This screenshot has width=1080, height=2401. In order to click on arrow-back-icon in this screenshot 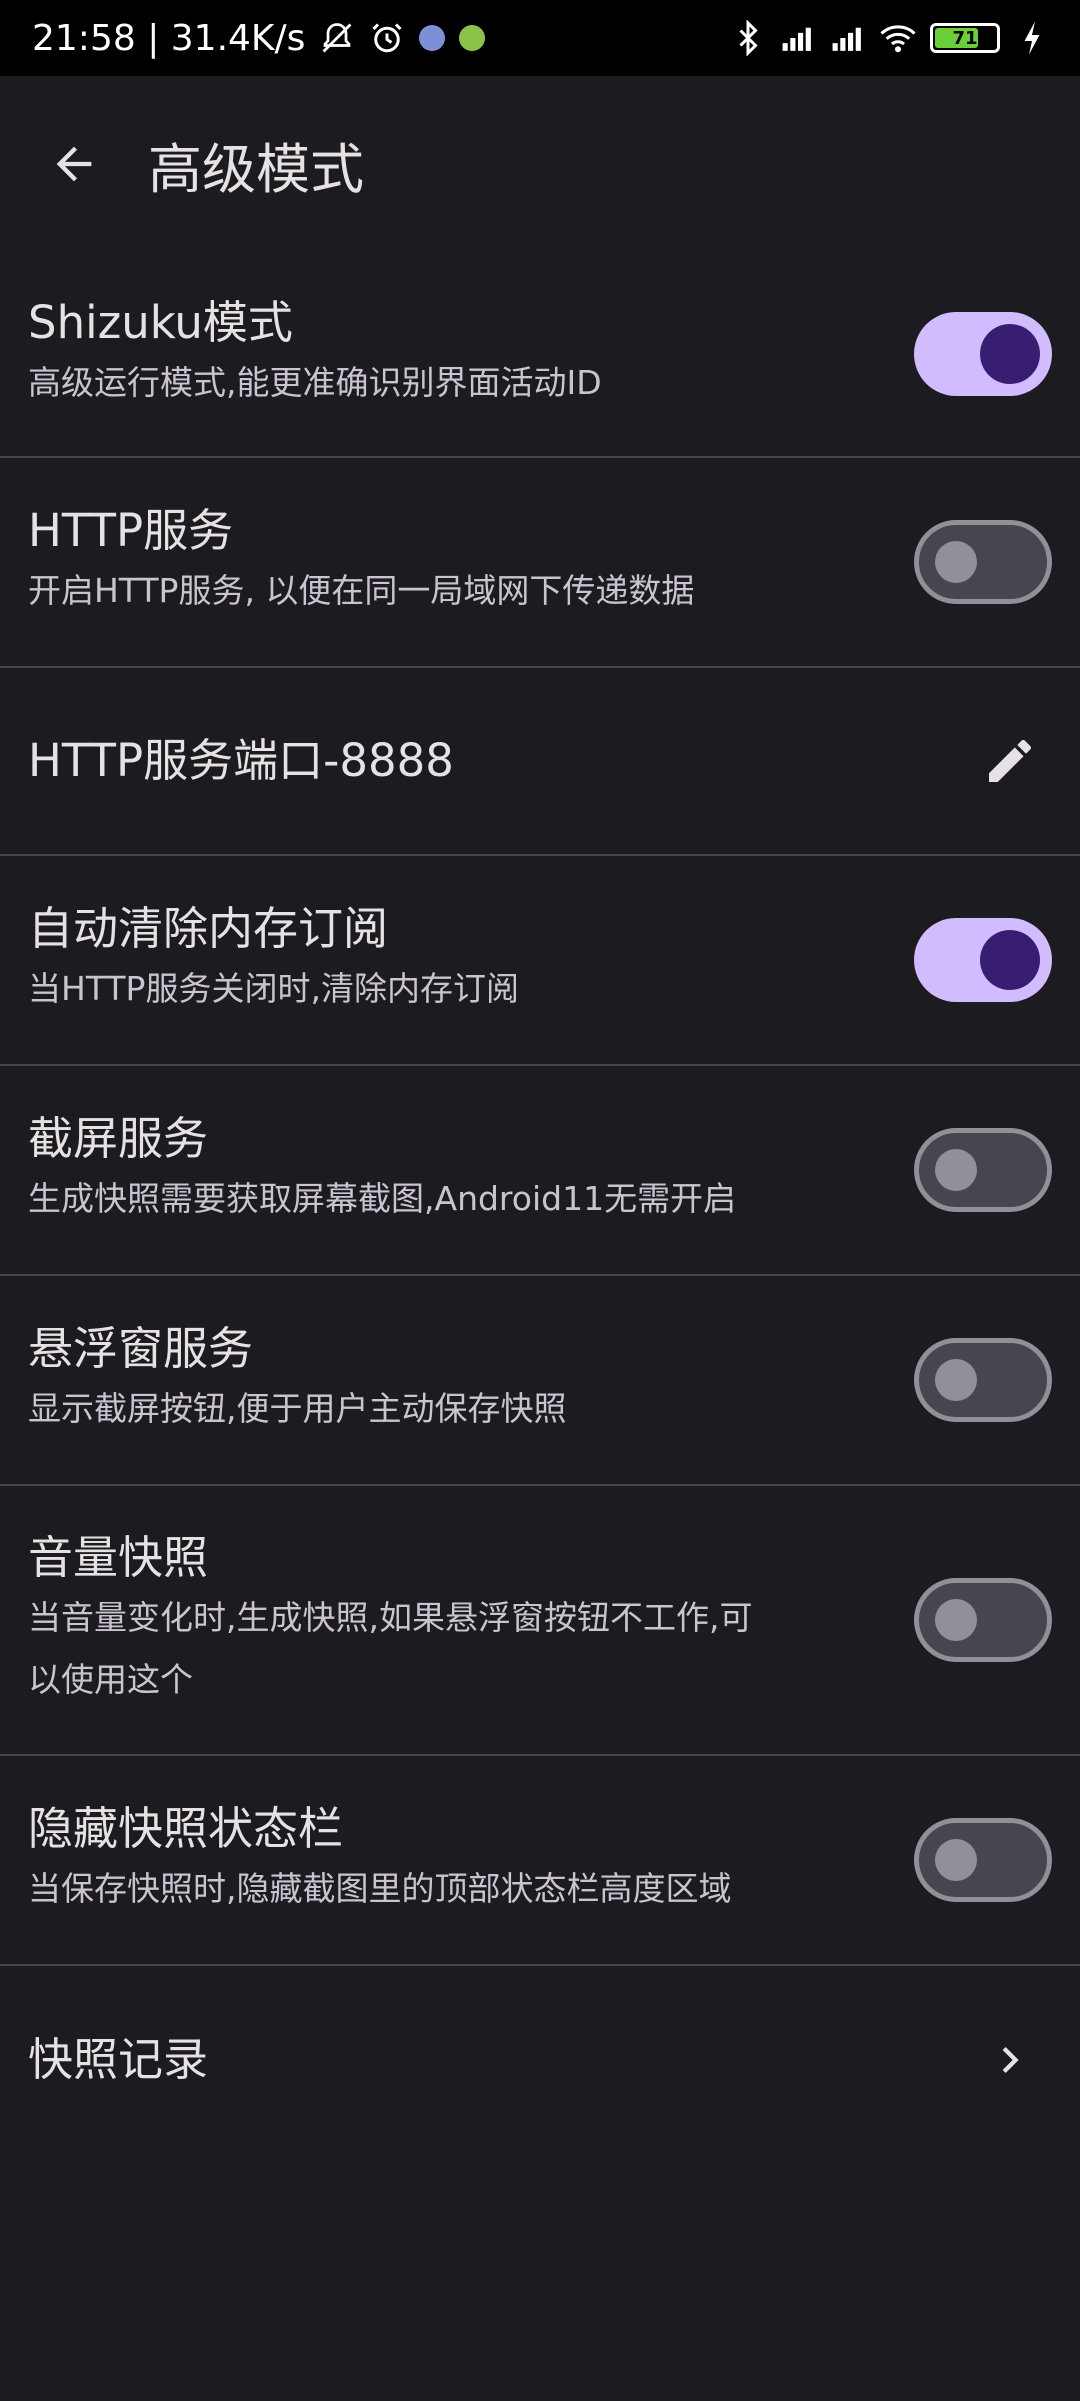, I will do `click(74, 164)`.